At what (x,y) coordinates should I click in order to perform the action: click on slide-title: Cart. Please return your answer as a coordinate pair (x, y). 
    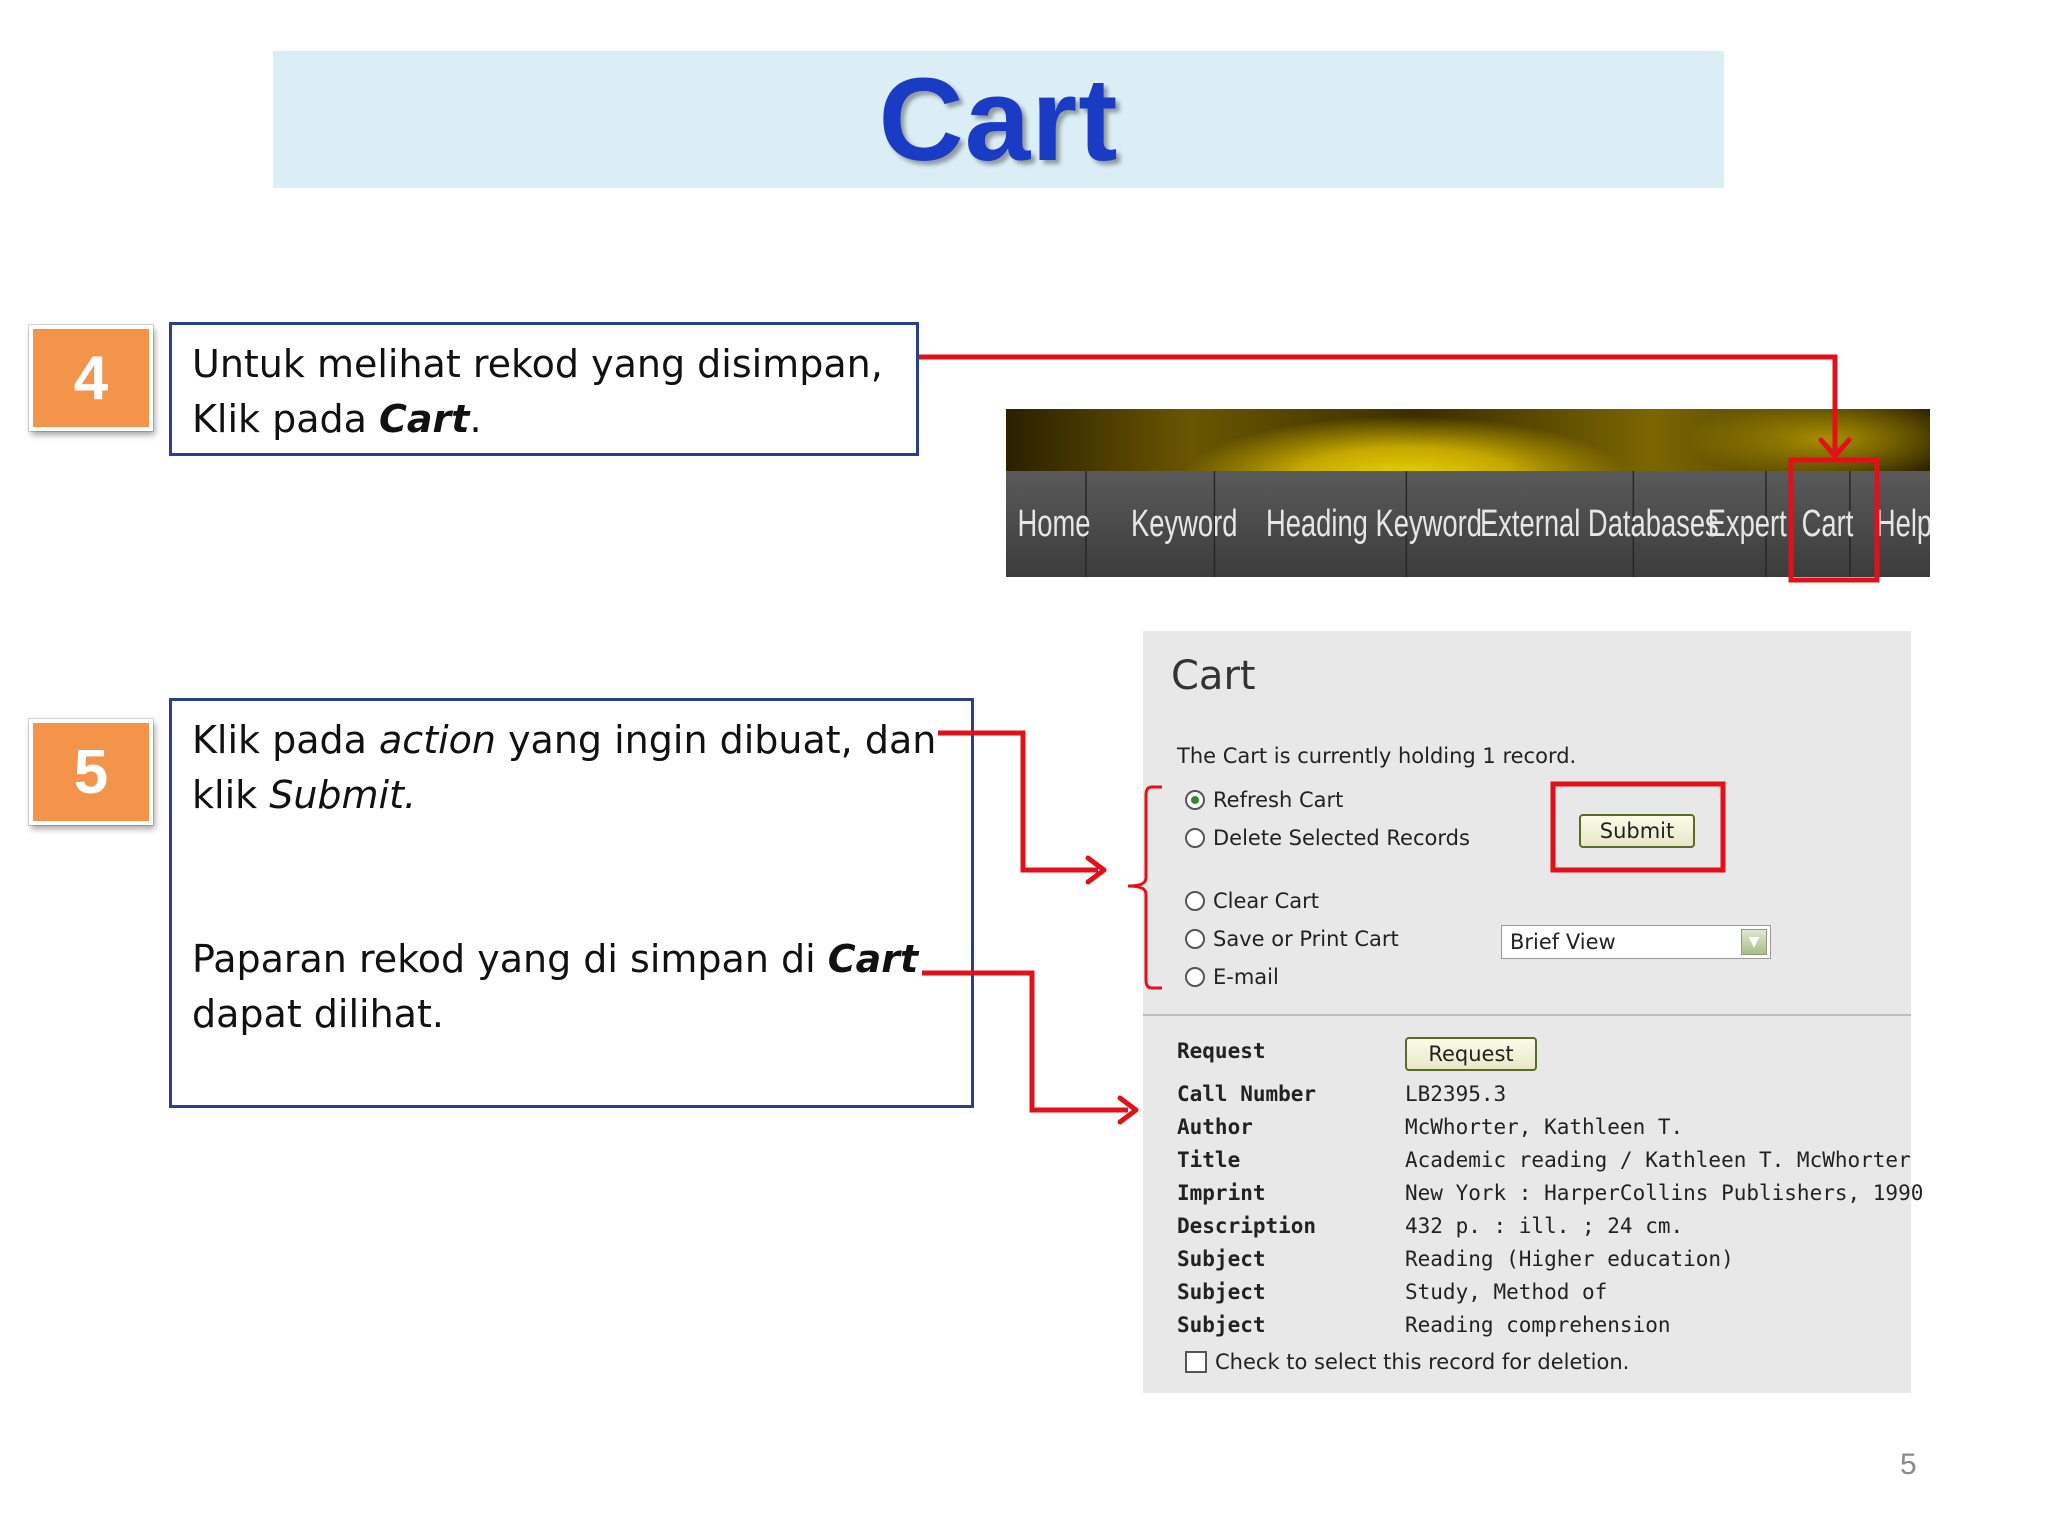
    Looking at the image, I should click on (998, 119).